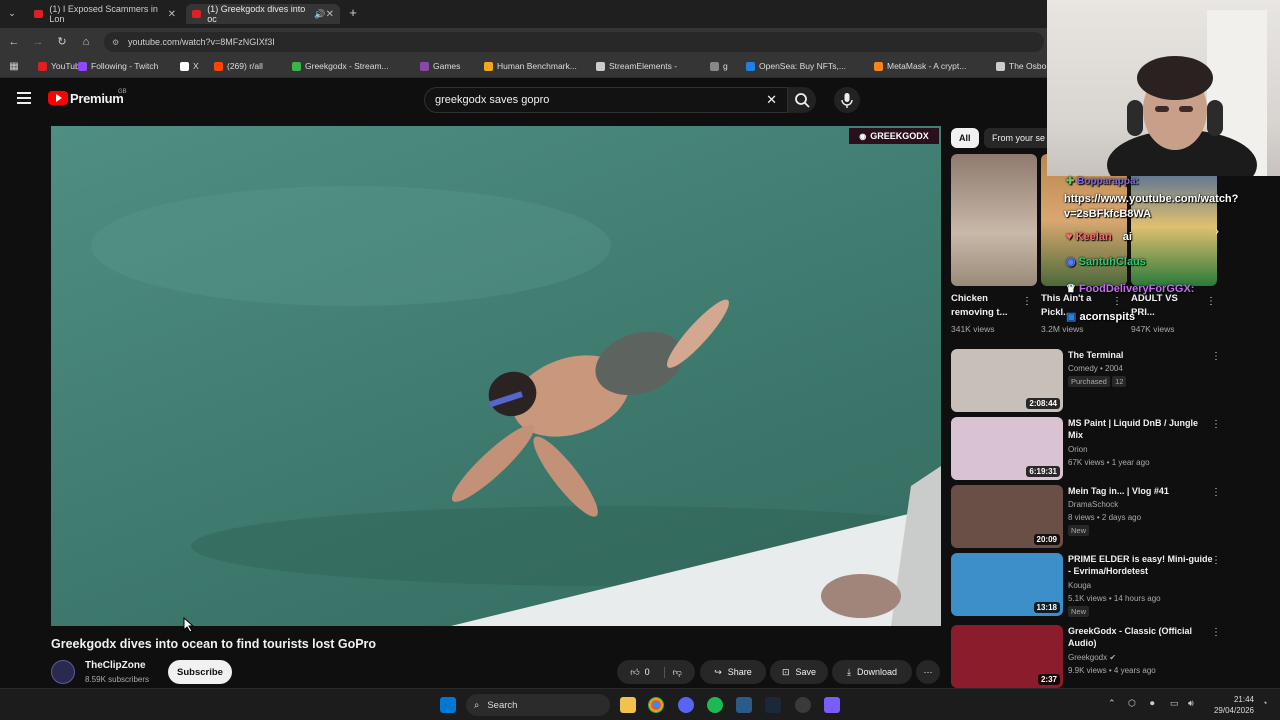 The height and width of the screenshot is (720, 1280). Describe the element at coordinates (718, 671) in the screenshot. I see `share-icon: ↪` at that location.